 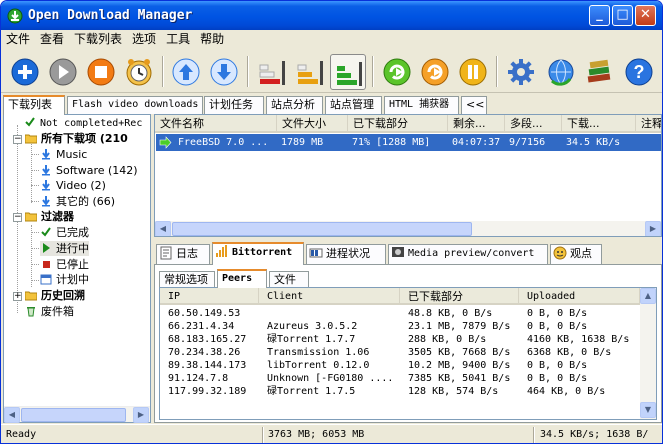 What do you see at coordinates (561, 72) in the screenshot?
I see `update-button` at bounding box center [561, 72].